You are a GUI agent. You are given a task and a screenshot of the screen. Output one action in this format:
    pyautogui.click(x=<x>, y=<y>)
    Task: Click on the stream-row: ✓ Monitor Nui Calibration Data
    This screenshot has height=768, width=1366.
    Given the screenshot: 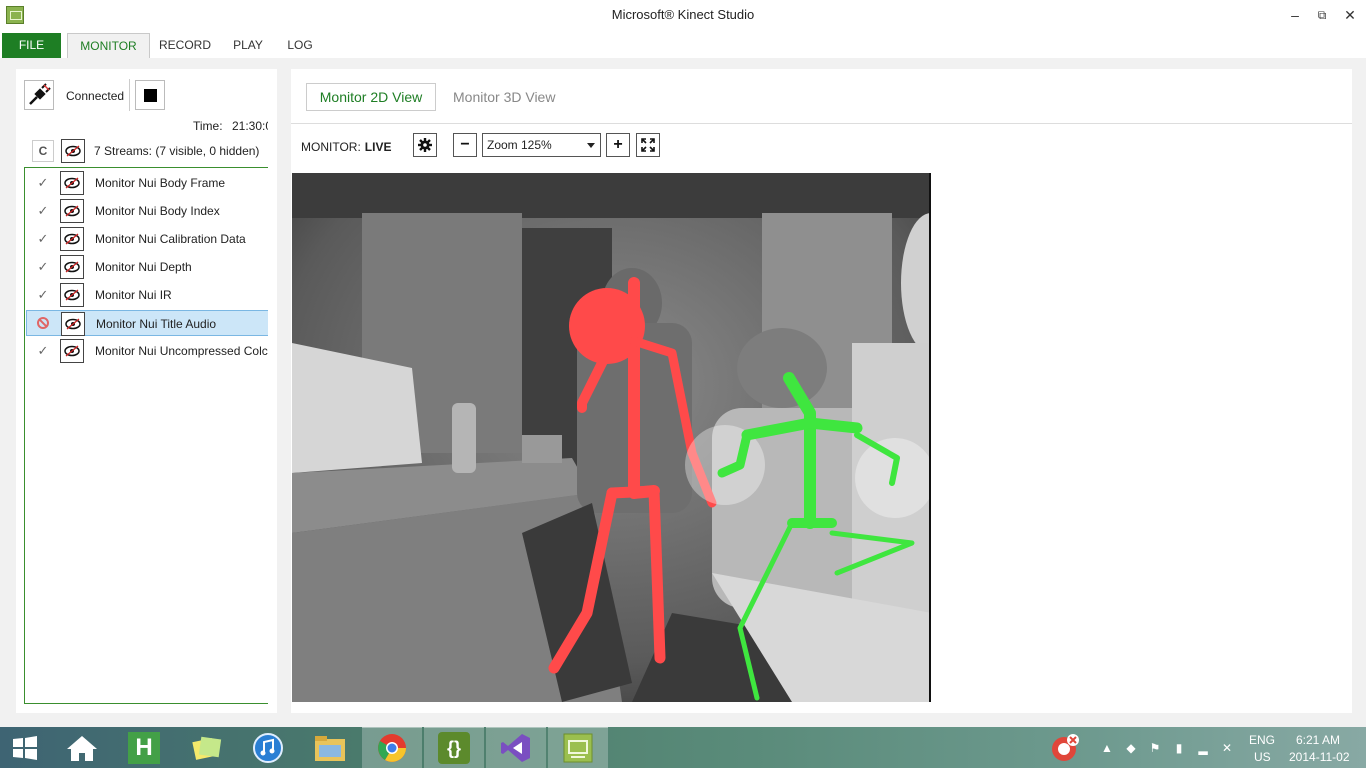 What is the action you would take?
    pyautogui.click(x=147, y=239)
    